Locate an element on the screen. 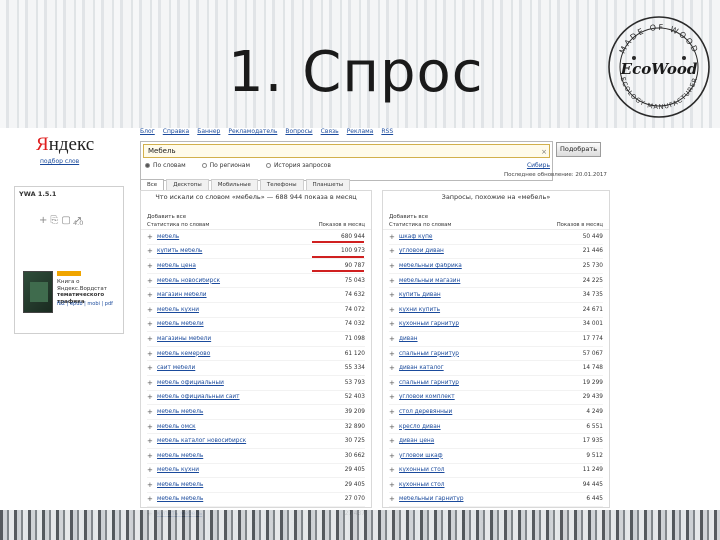 The width and height of the screenshot is (720, 540). keyword-link: купить диван is located at coordinates (483, 295).